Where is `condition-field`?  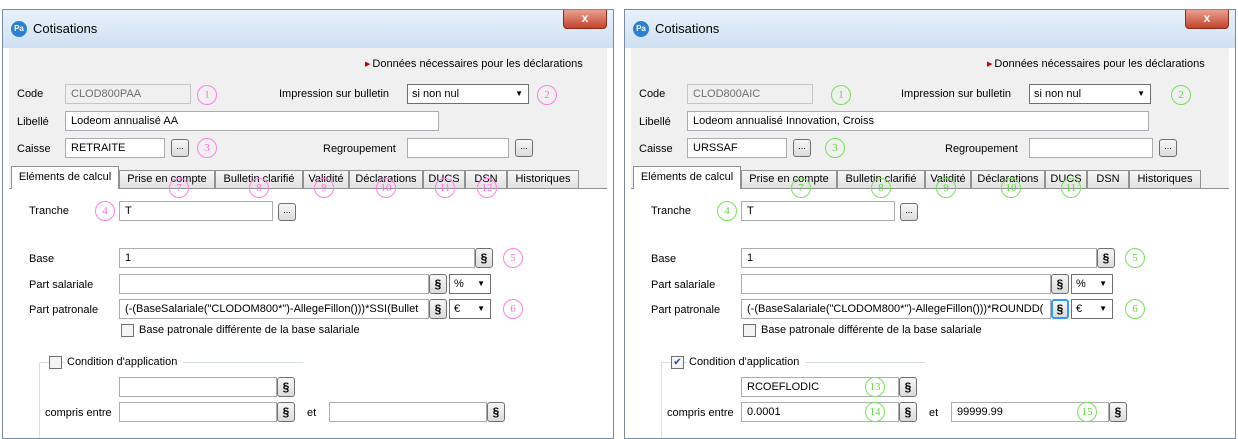
condition-field is located at coordinates (198, 387).